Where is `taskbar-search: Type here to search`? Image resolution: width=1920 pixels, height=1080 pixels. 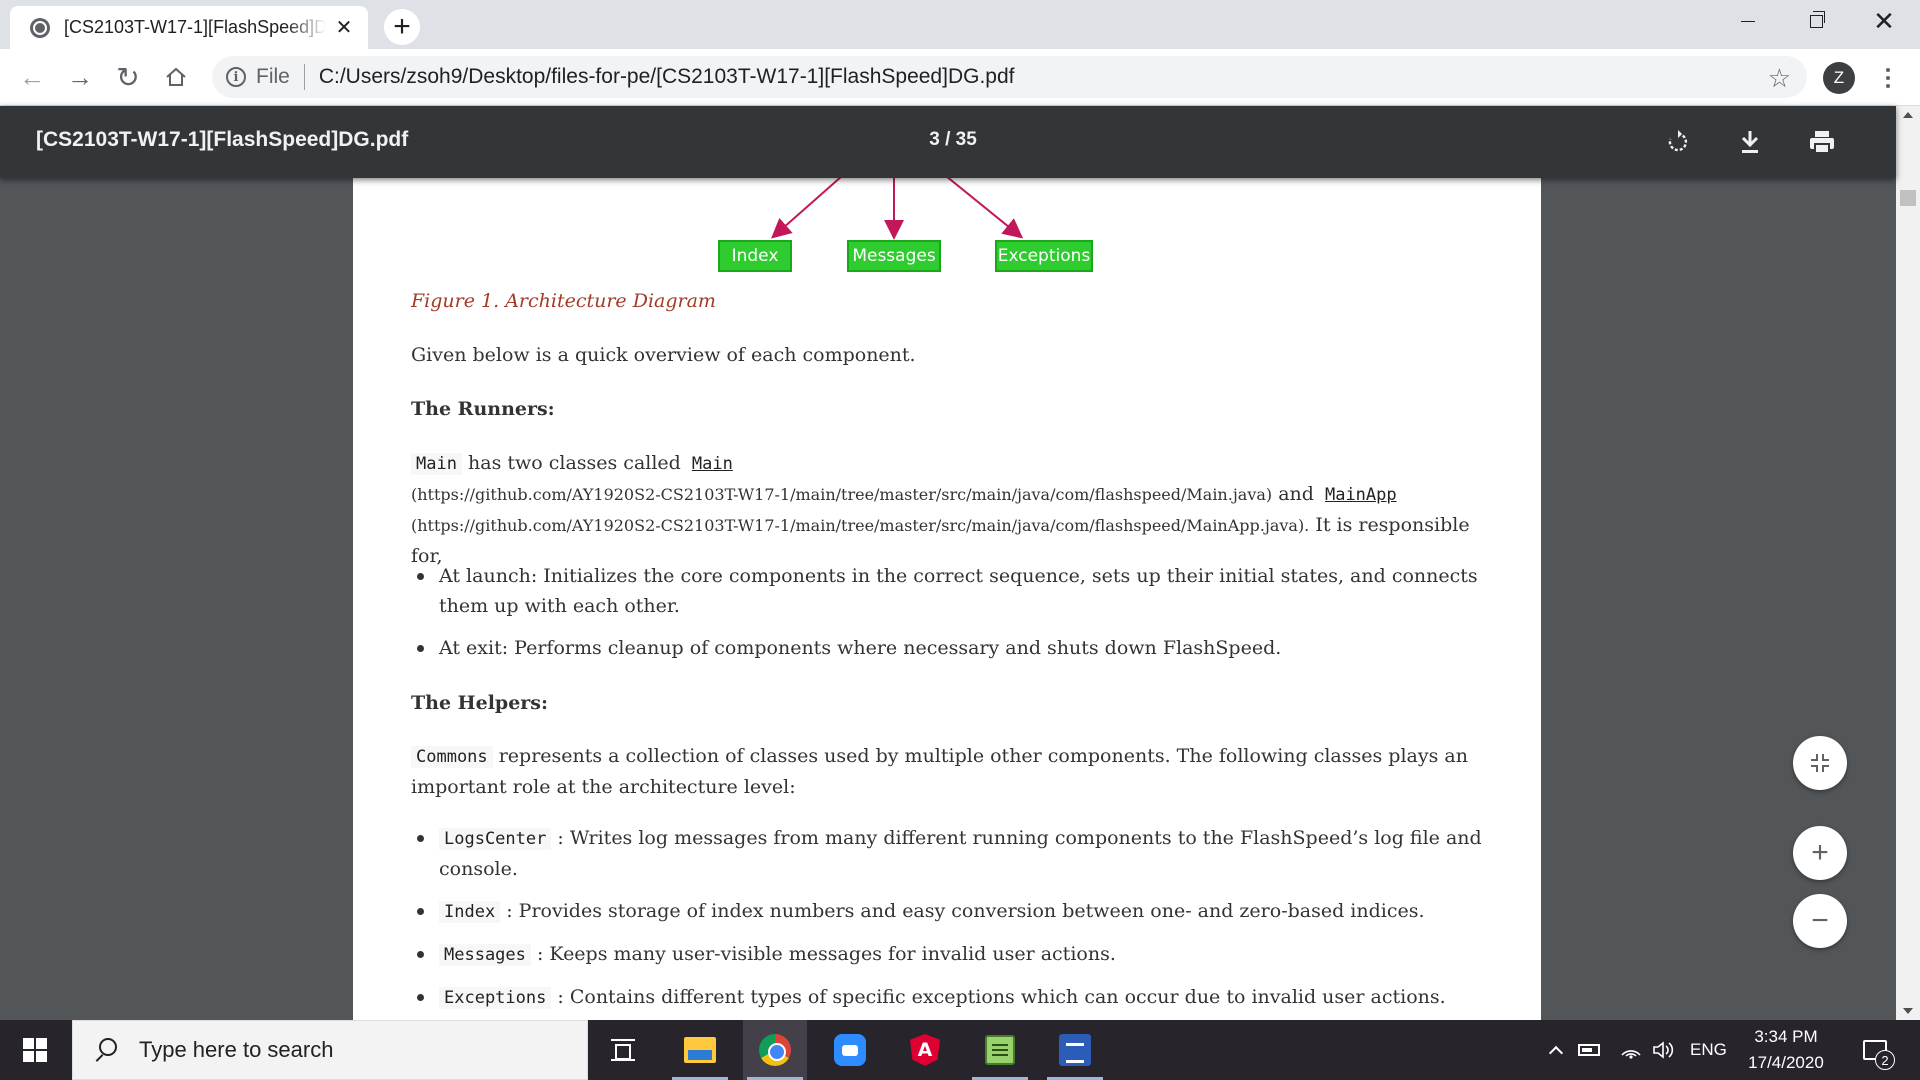
taskbar-search: Type here to search is located at coordinates (330, 1050).